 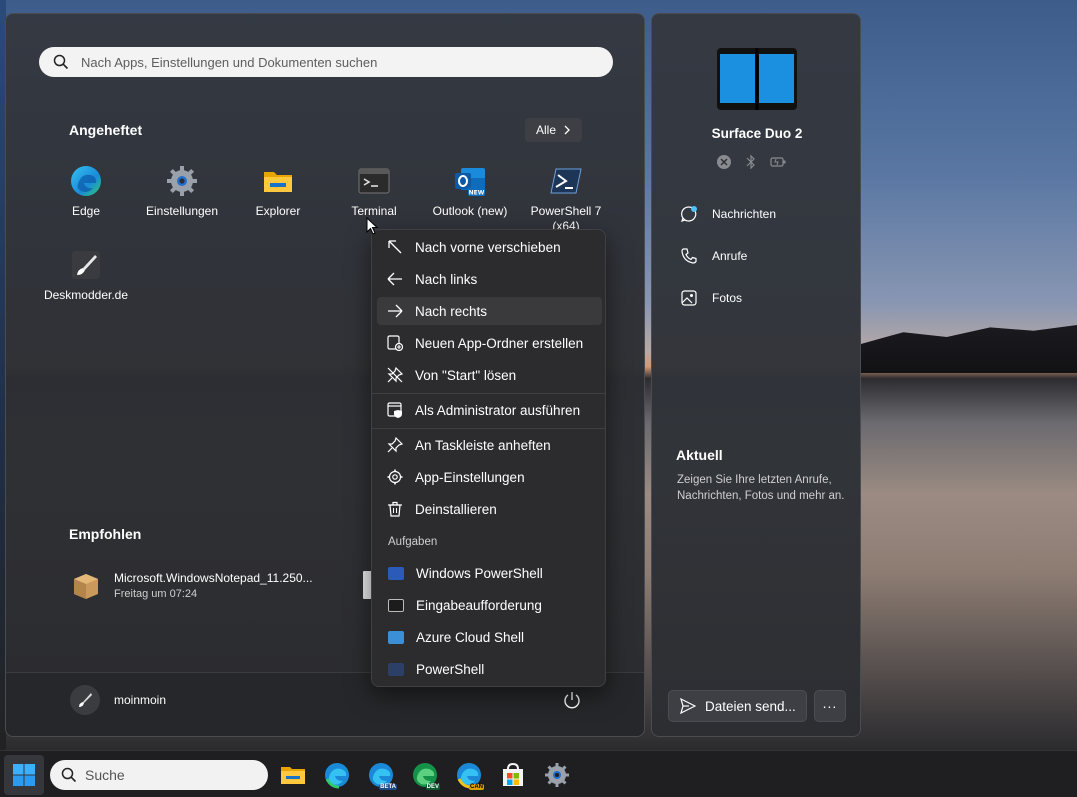 I want to click on brush-icon, so click(x=86, y=265).